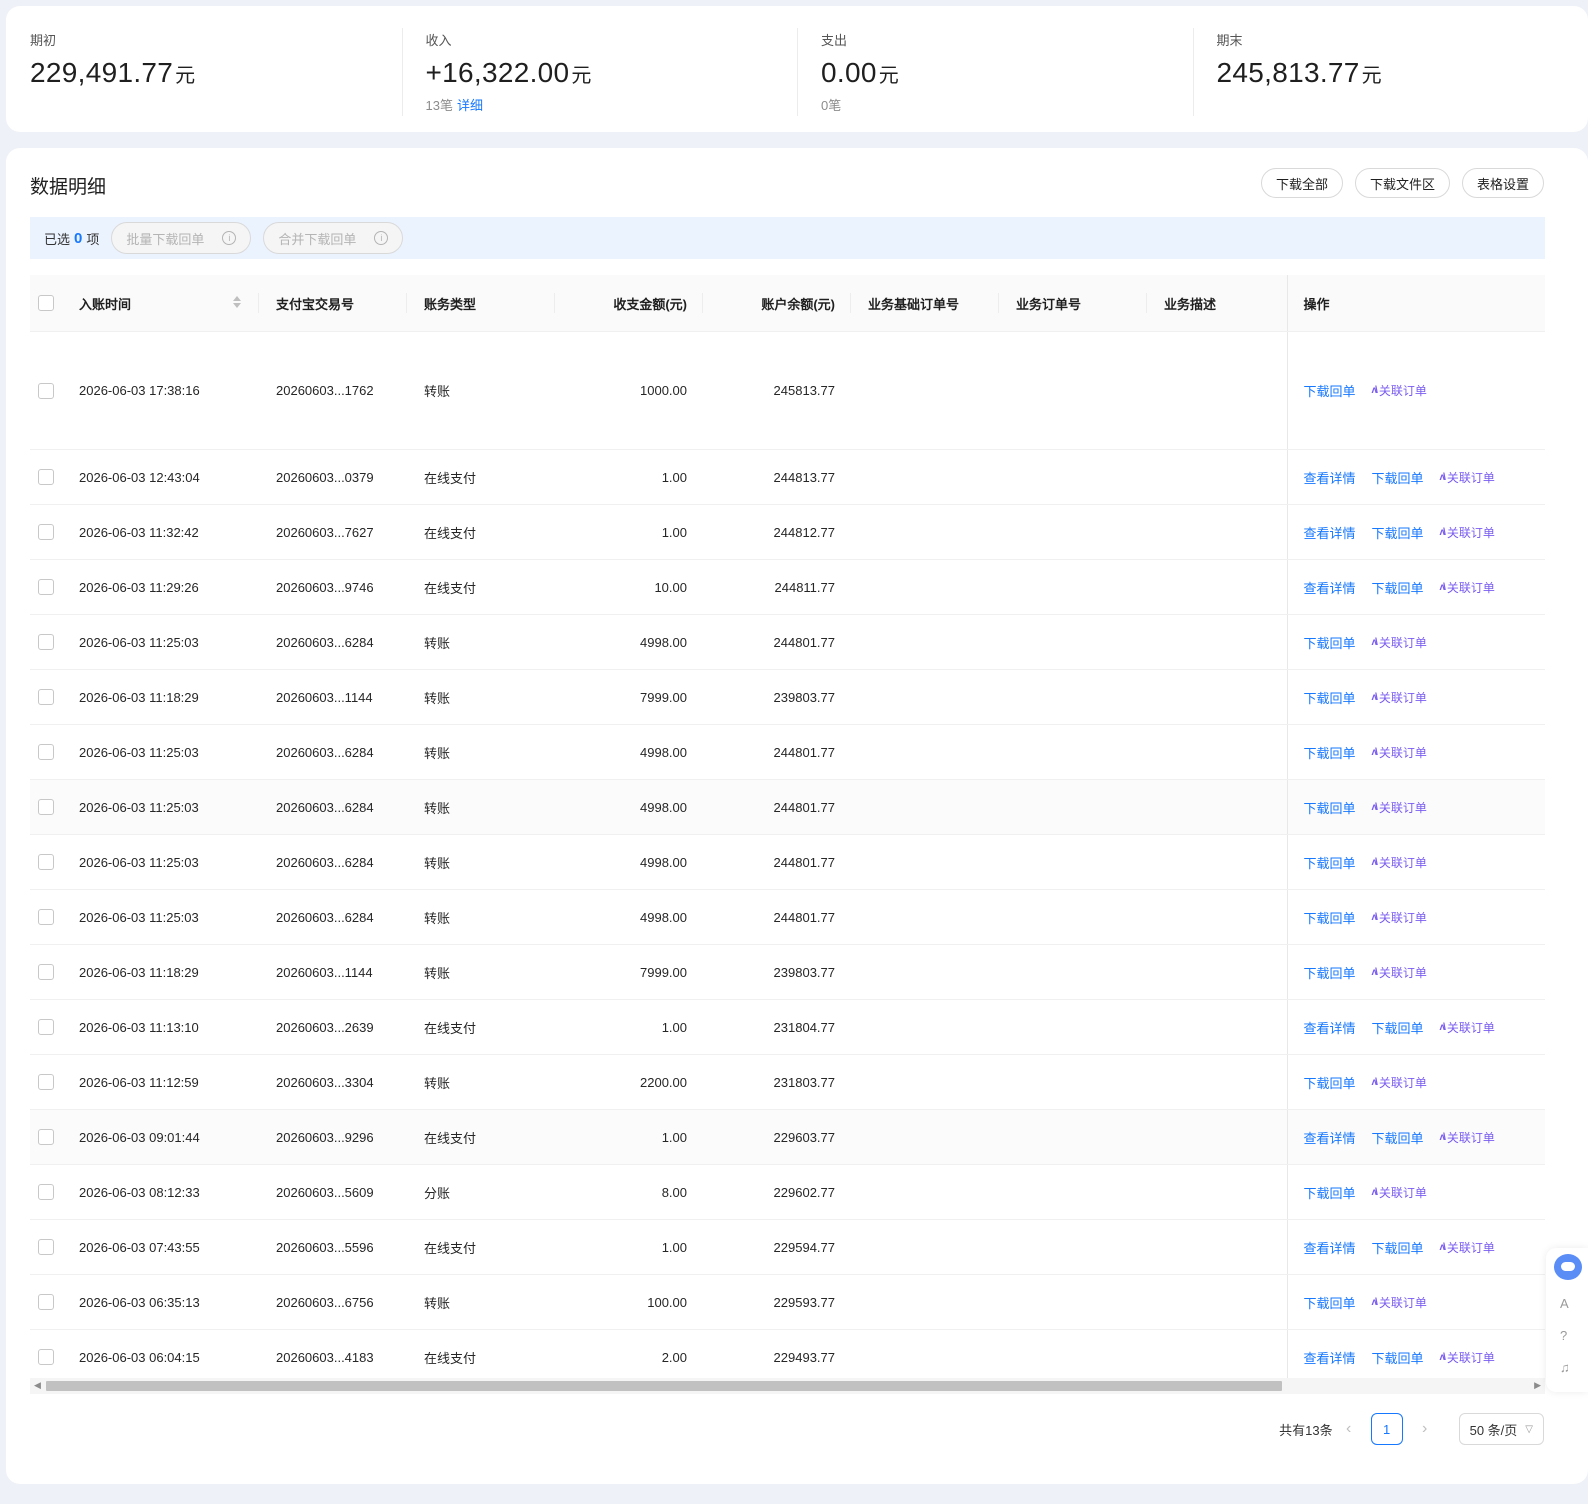  Describe the element at coordinates (333, 238) in the screenshot. I see `merge-download-button: 合并下载回单 i` at that location.